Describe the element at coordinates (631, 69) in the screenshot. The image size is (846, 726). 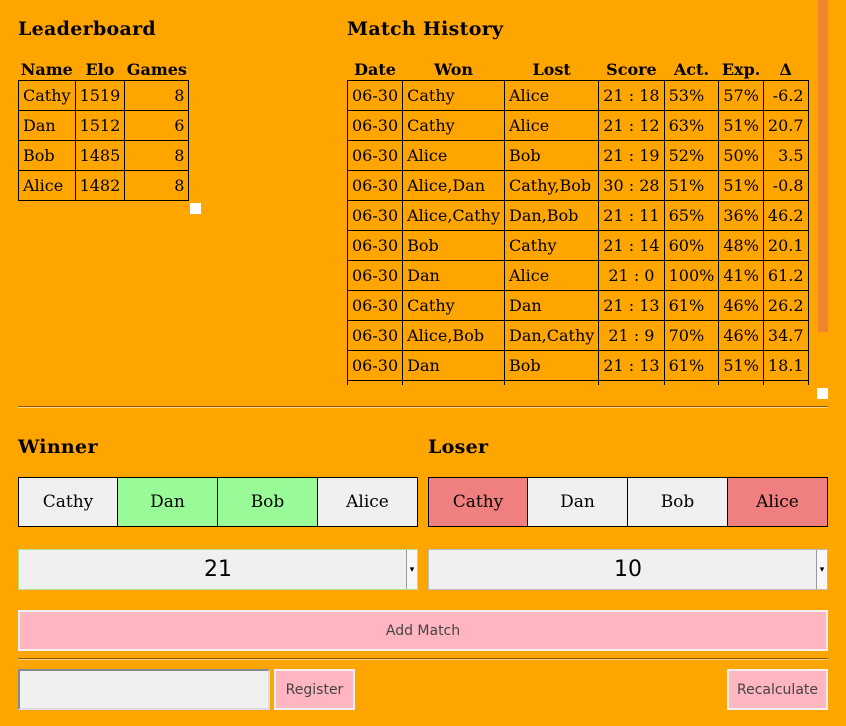
I see `history-col-header: Score` at that location.